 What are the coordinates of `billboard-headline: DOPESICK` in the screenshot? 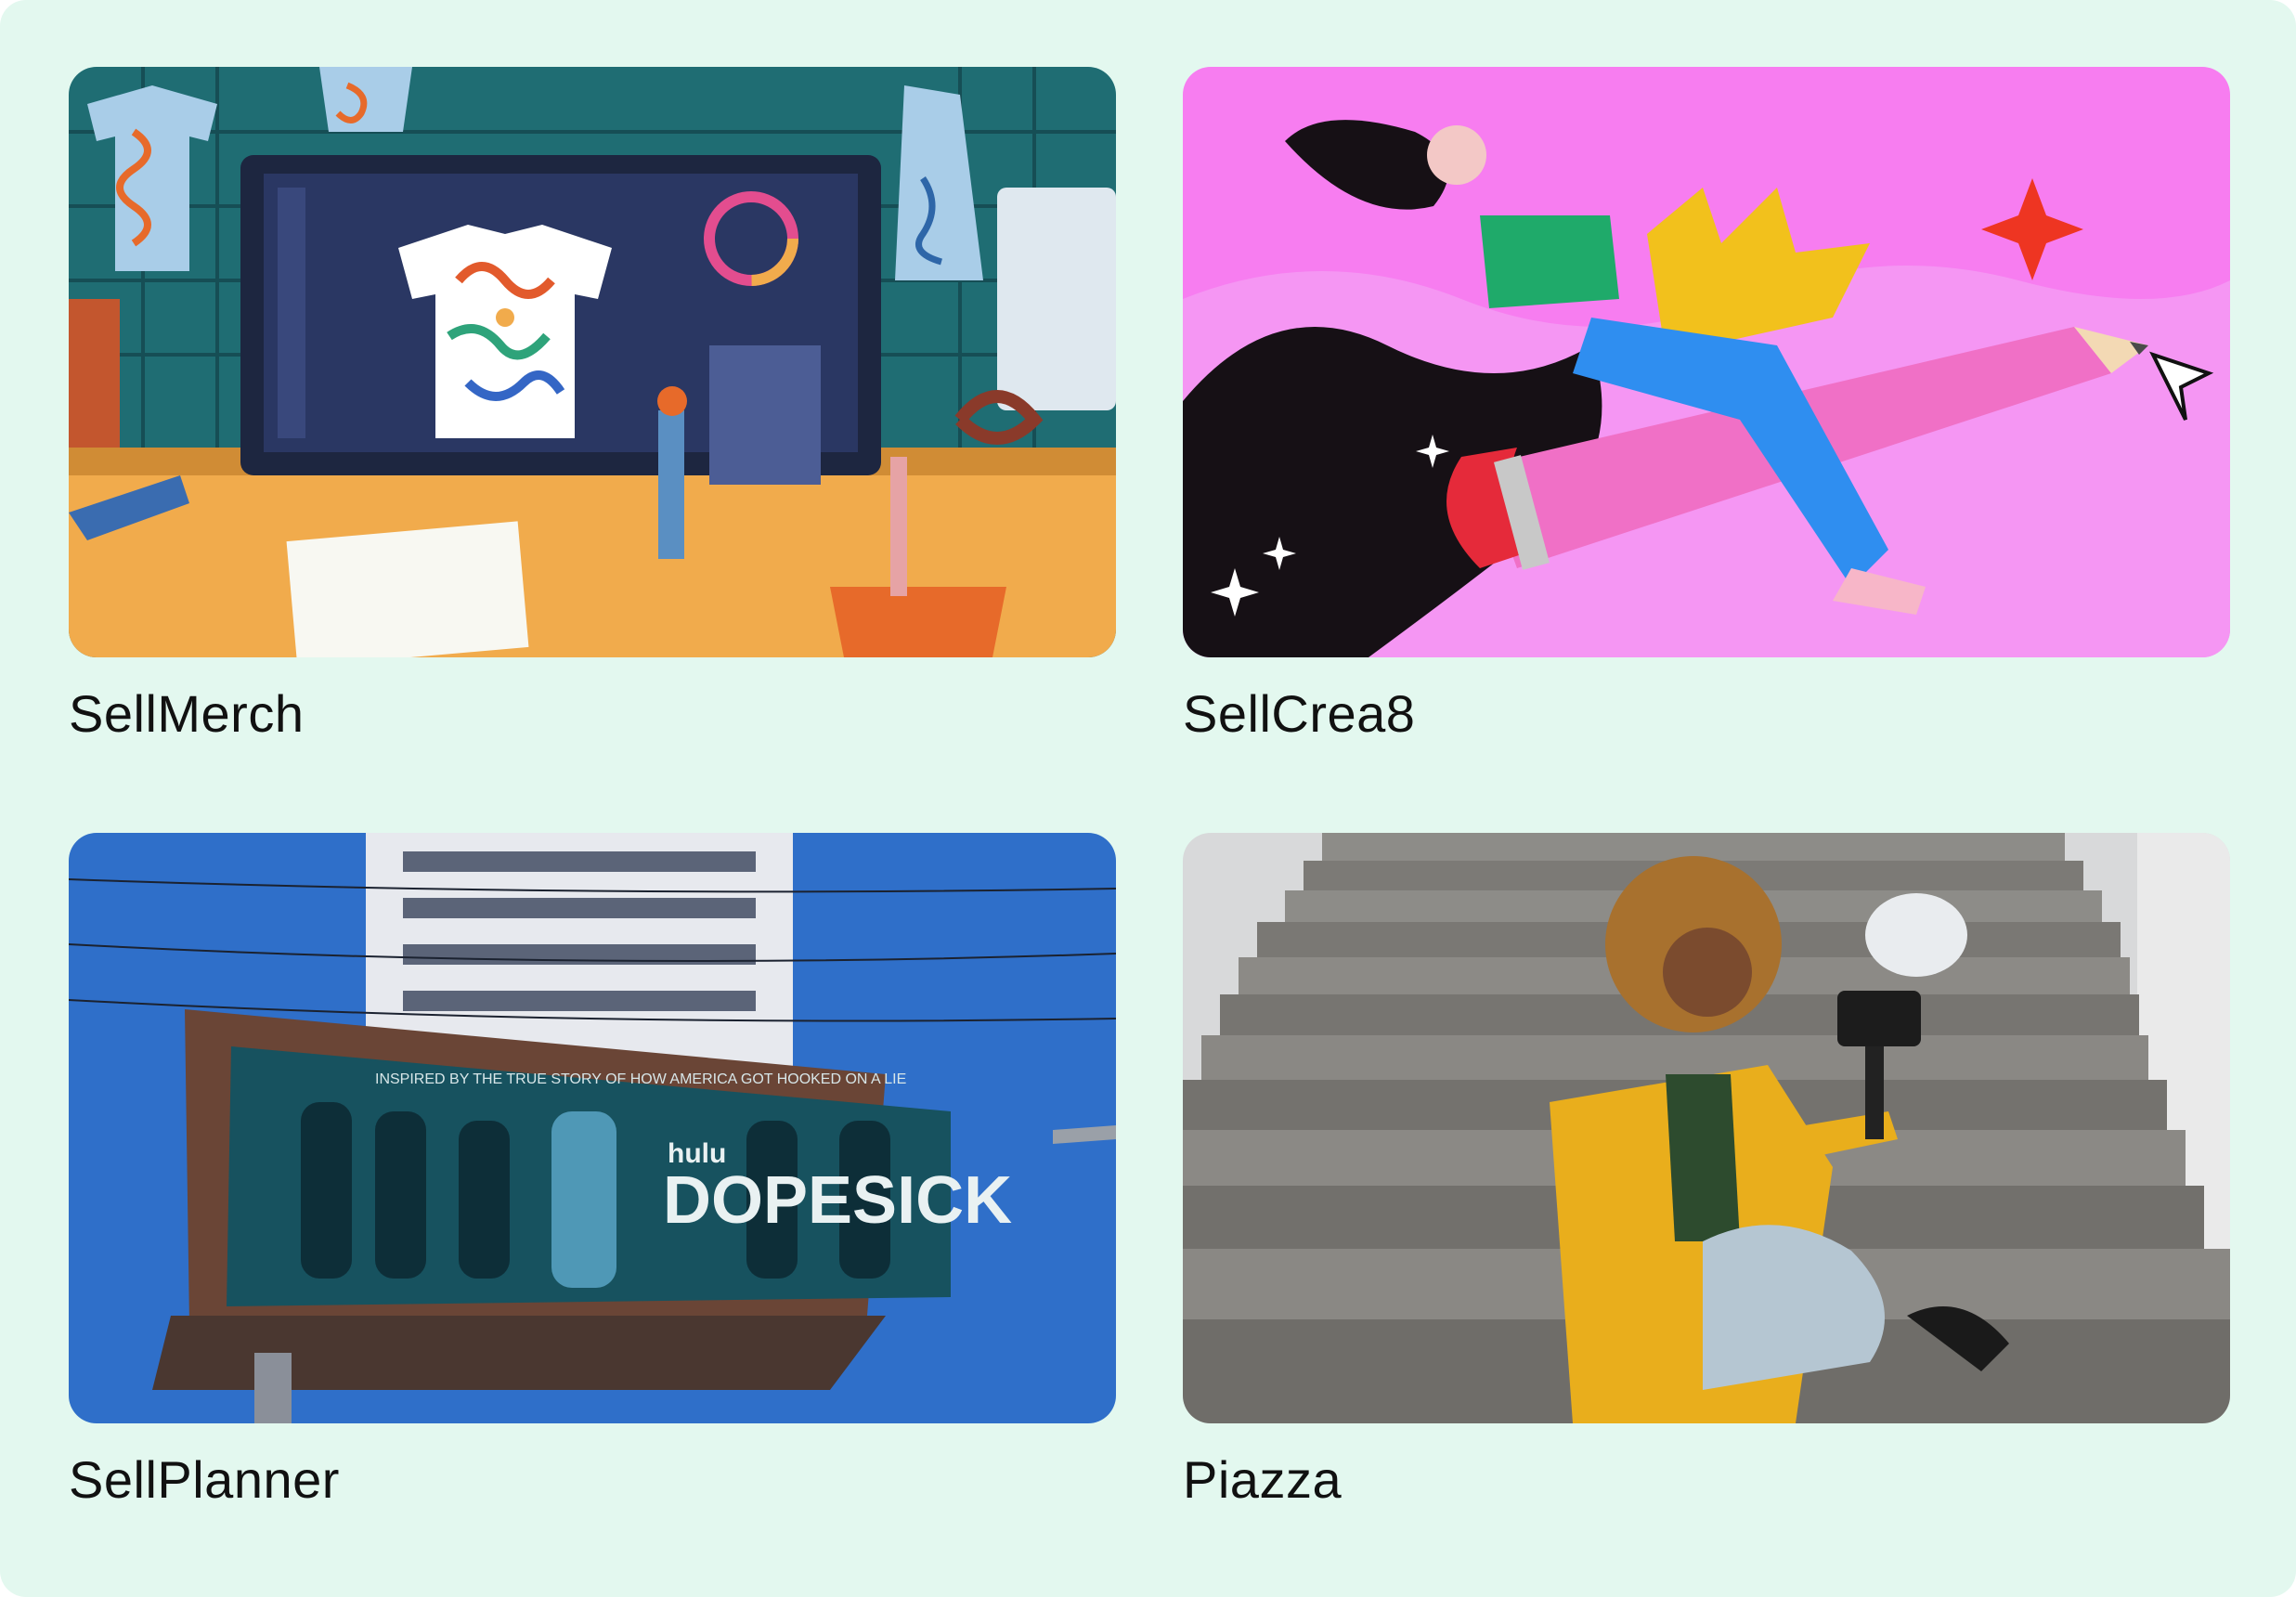 It's located at (837, 1201).